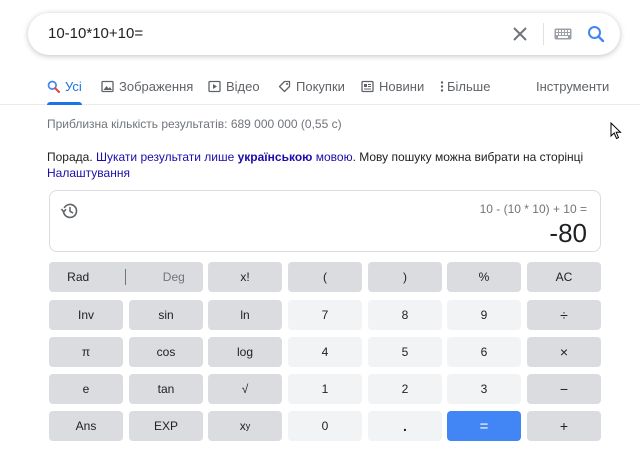  I want to click on sin-button: sin, so click(166, 315).